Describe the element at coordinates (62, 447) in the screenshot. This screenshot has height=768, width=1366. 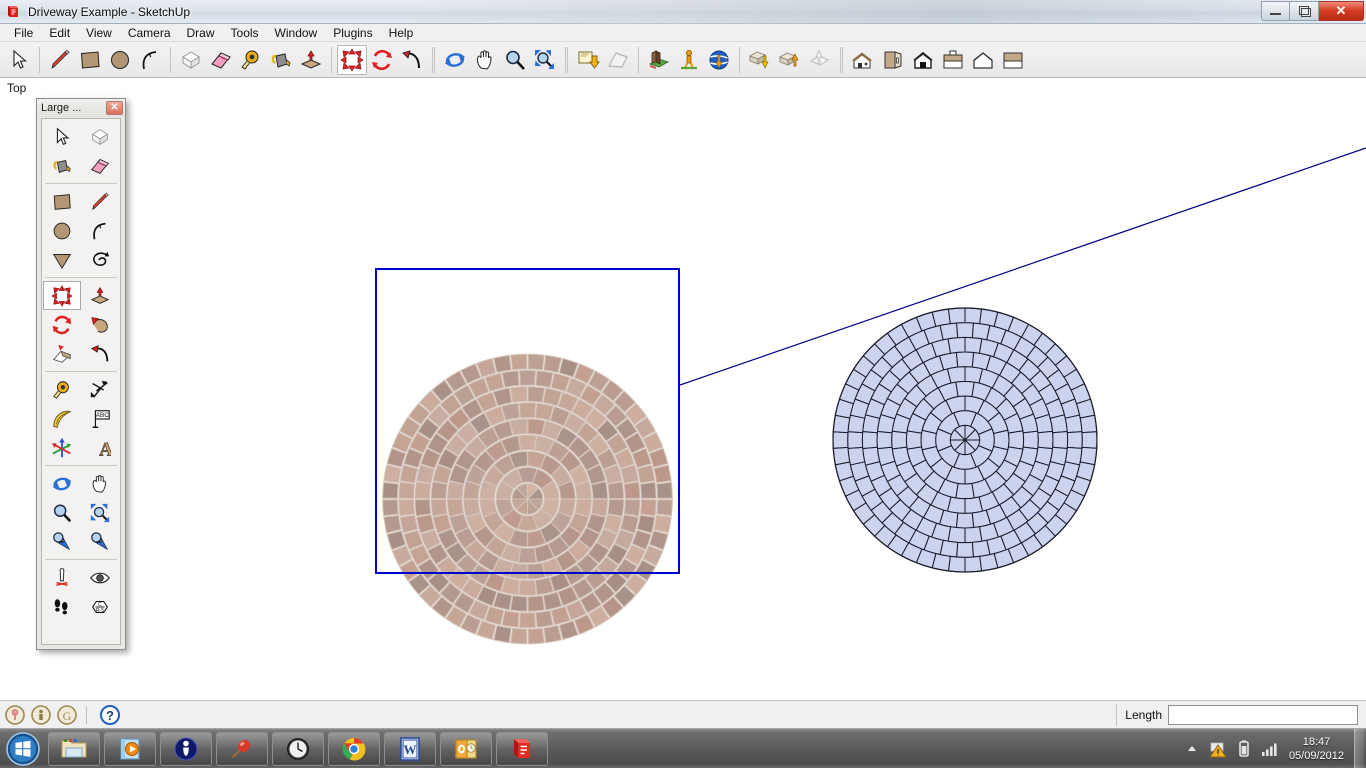
I see `palette-axes-tool` at that location.